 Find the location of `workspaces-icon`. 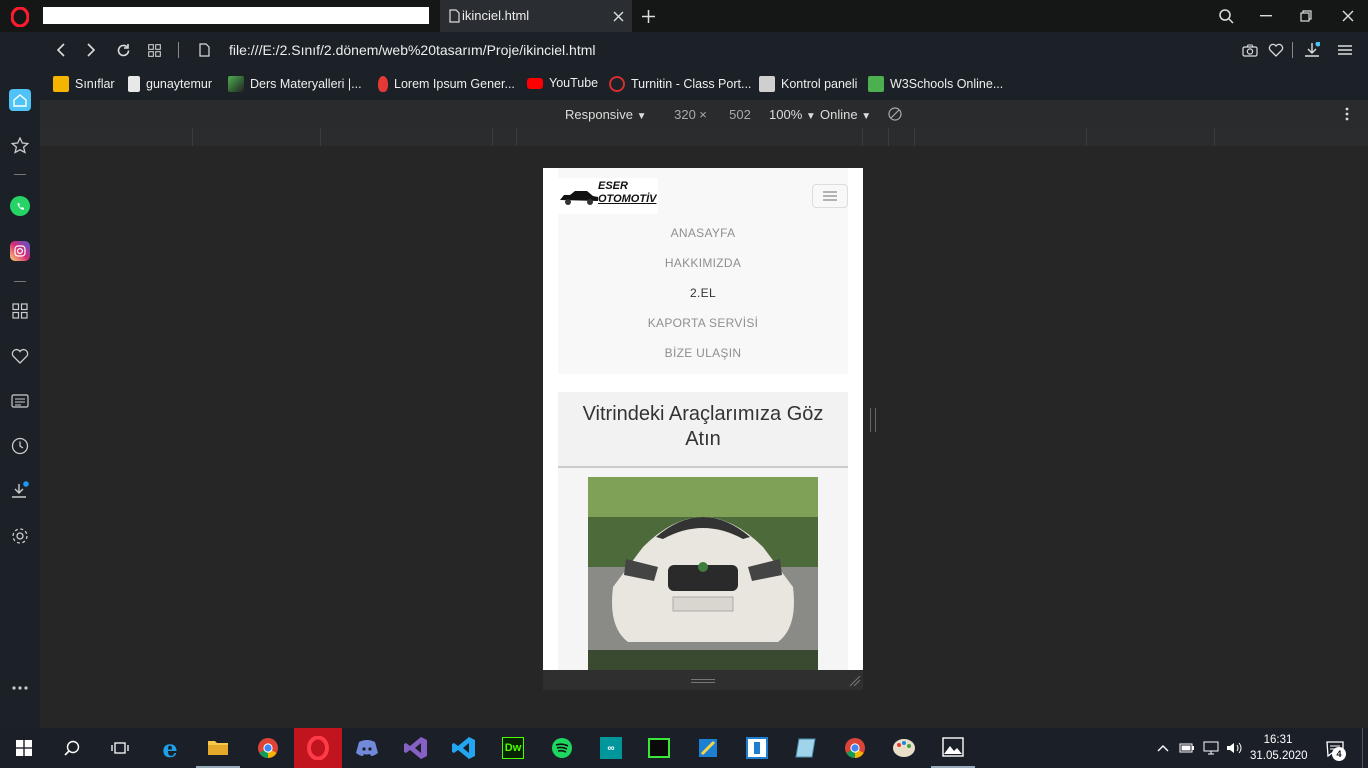

workspaces-icon is located at coordinates (20, 311).